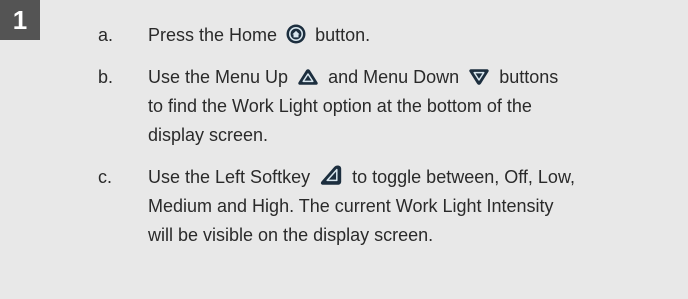  What do you see at coordinates (479, 77) in the screenshot?
I see `menu-down-button-icon` at bounding box center [479, 77].